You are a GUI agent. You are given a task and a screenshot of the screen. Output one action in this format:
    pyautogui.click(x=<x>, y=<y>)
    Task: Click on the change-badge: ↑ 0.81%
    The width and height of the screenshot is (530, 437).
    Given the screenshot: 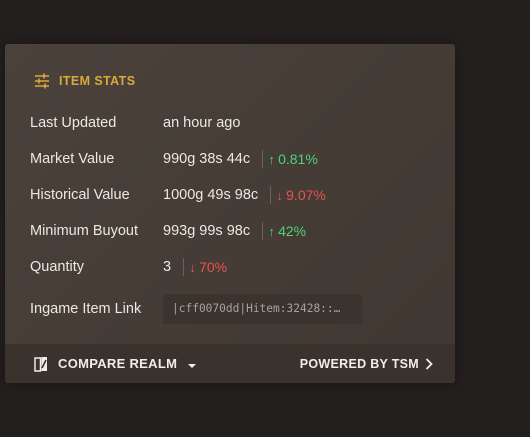 What is the action you would take?
    pyautogui.click(x=290, y=159)
    